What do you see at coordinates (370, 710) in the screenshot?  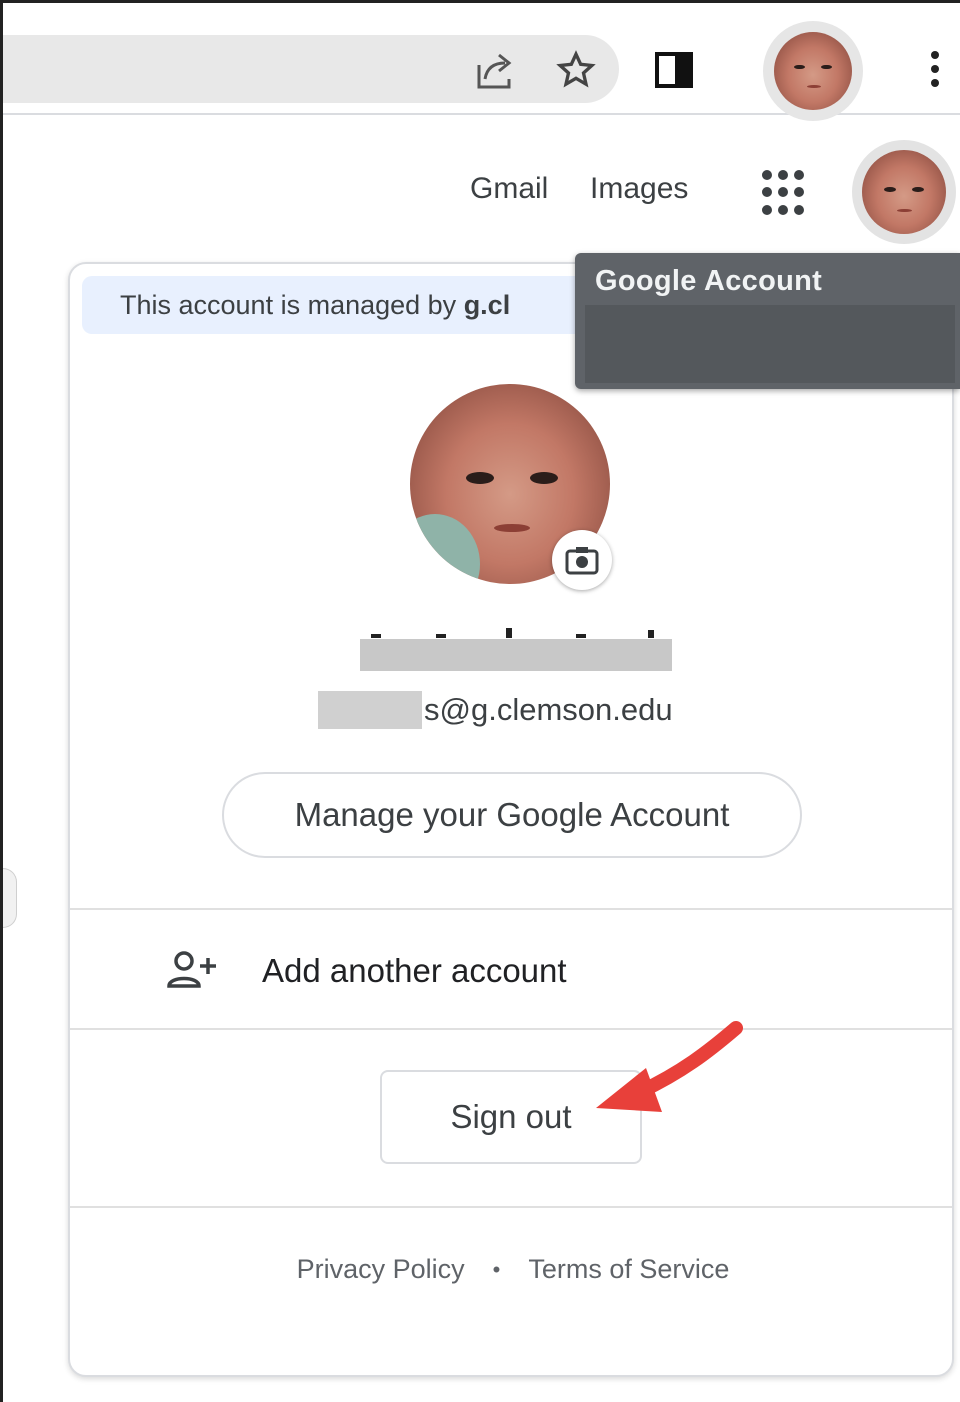 I see `email-redacted-part` at bounding box center [370, 710].